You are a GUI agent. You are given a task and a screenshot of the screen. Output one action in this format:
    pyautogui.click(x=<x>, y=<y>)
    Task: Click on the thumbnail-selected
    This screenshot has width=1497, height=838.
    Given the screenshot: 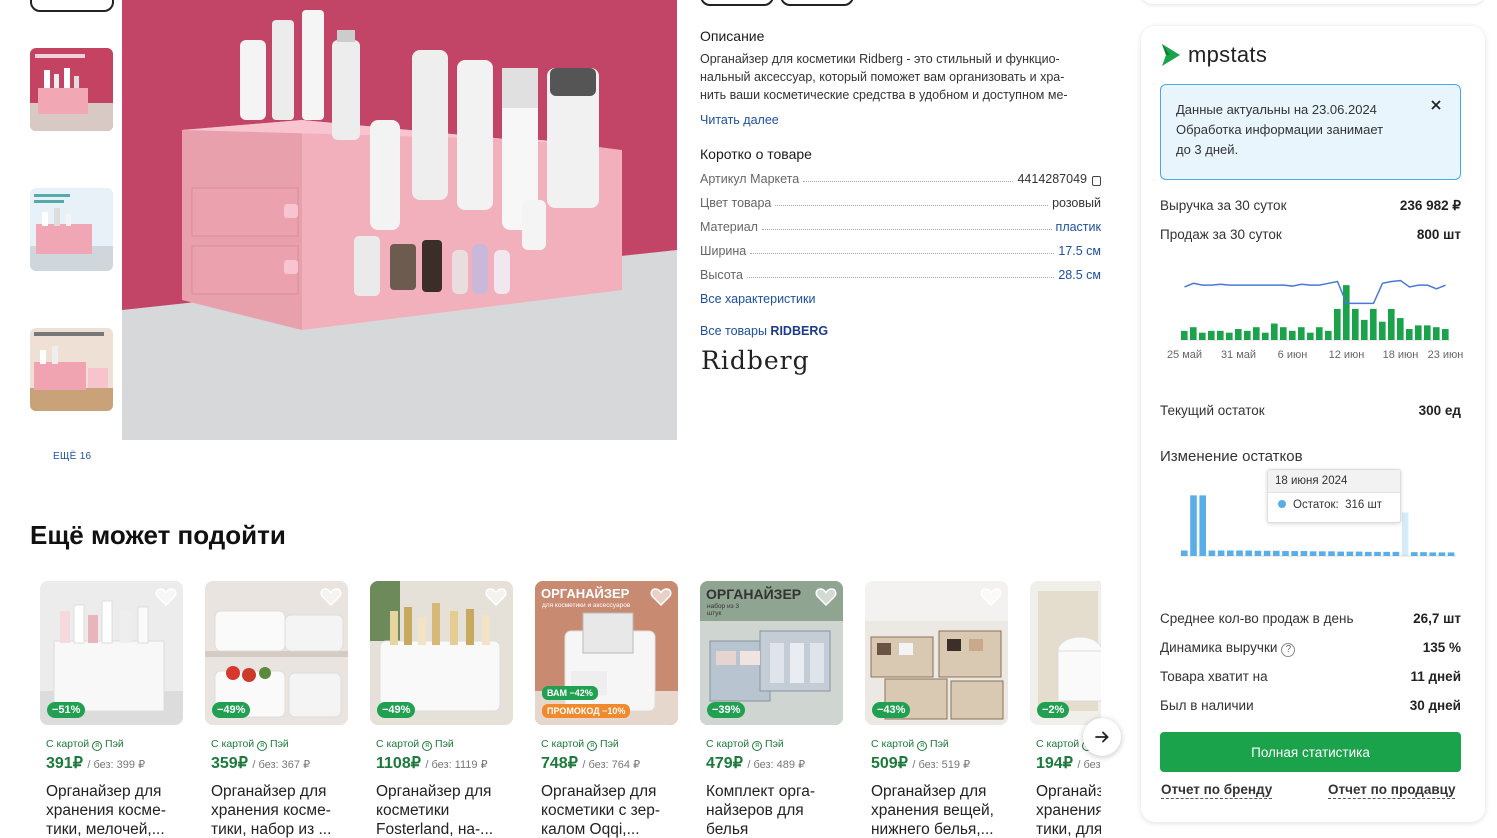 What is the action you would take?
    pyautogui.click(x=72, y=6)
    